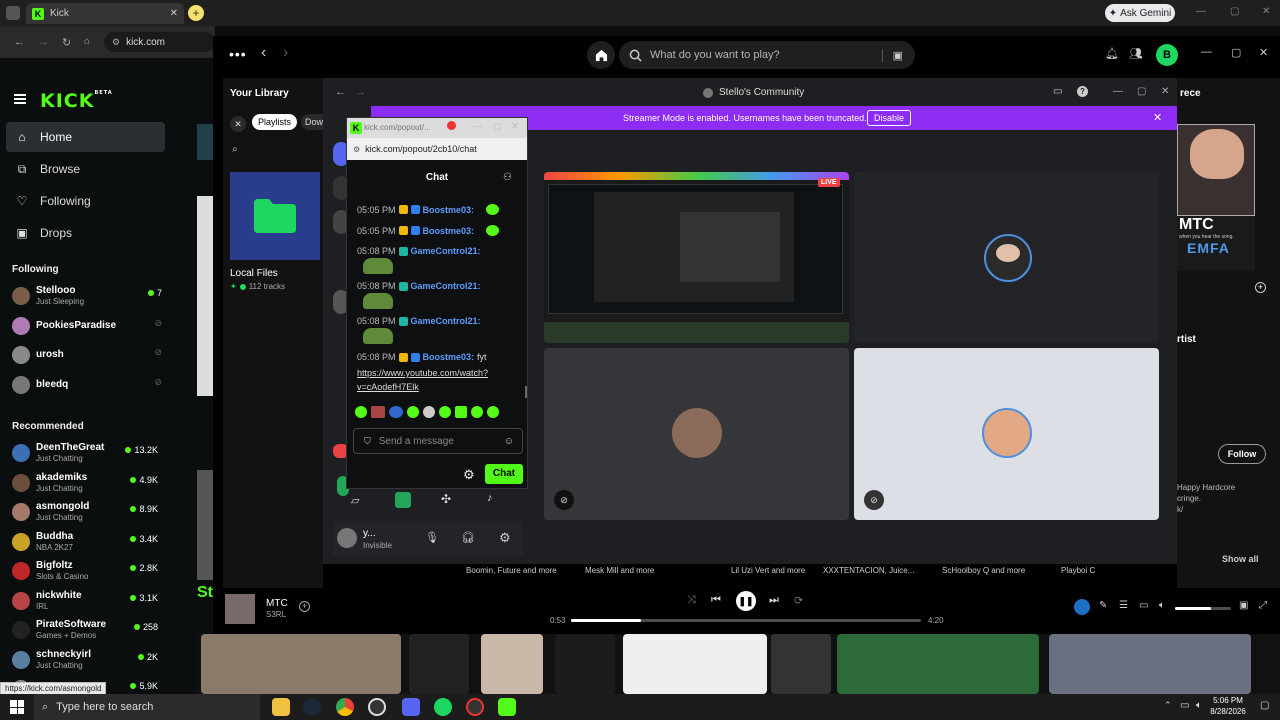 The height and width of the screenshot is (720, 1280). What do you see at coordinates (87, 630) in the screenshot?
I see `recommended-channel: PirateSoftware Games + Demos 258` at bounding box center [87, 630].